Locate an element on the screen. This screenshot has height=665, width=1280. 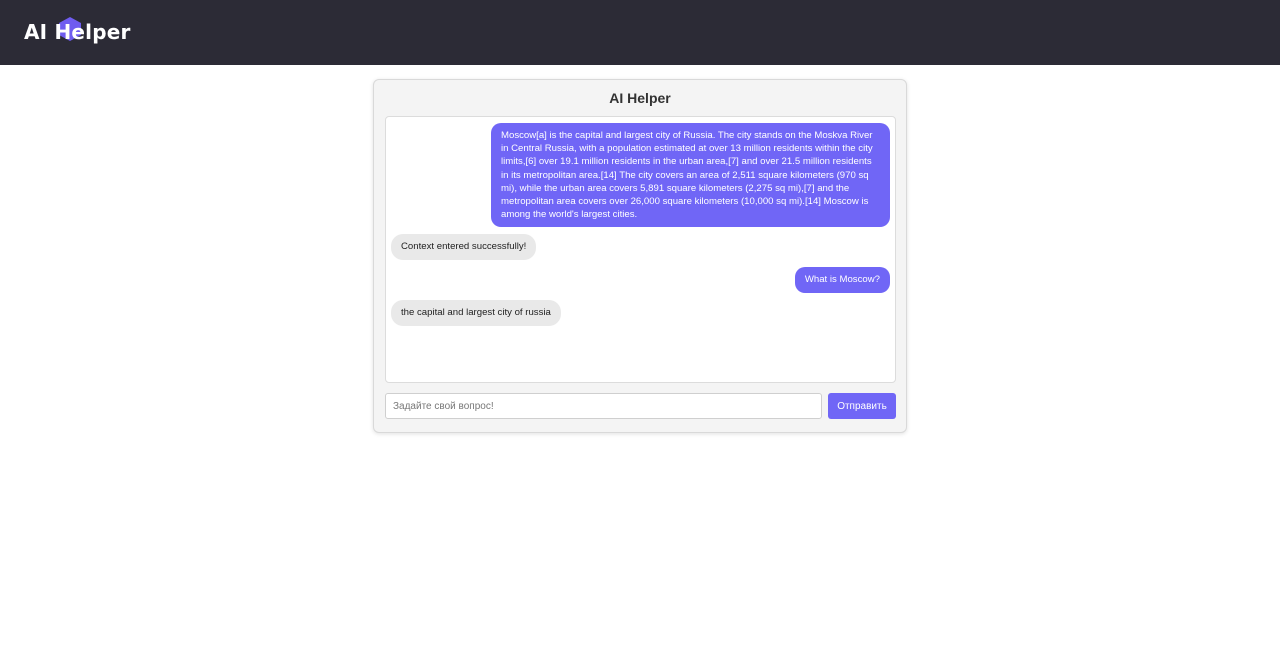
question-input is located at coordinates (603, 406).